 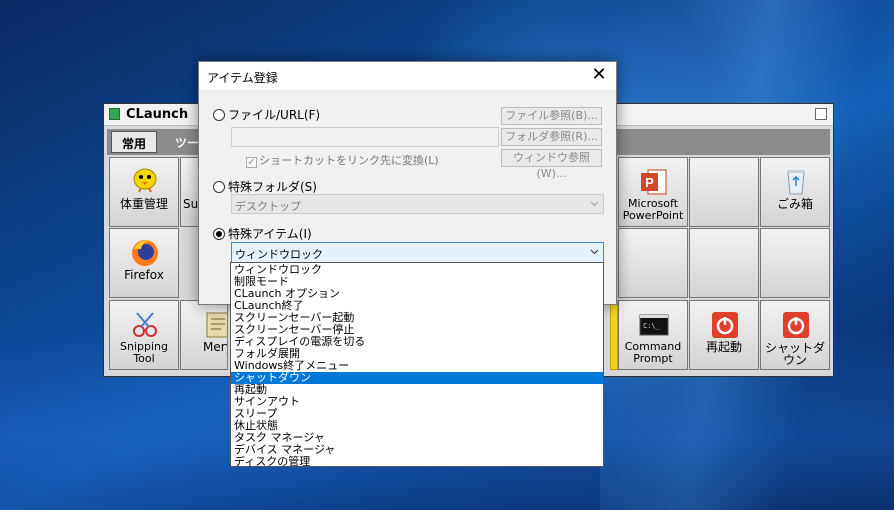 What do you see at coordinates (407, 76) in the screenshot?
I see `dialog-titlebar: アイテム登録 ✕` at bounding box center [407, 76].